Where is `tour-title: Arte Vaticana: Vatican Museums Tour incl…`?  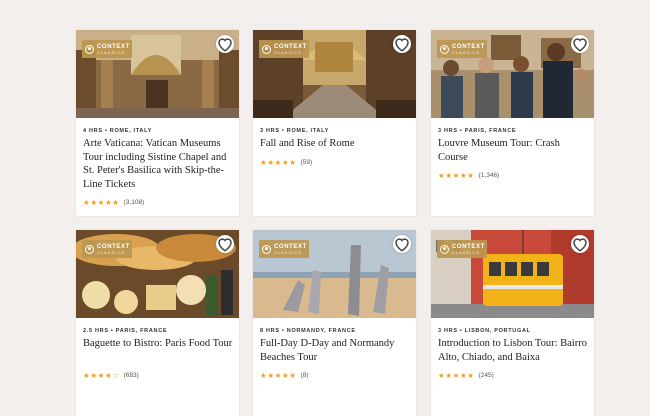
tour-title: Arte Vaticana: Vatican Museums Tour incl… is located at coordinates (159, 164).